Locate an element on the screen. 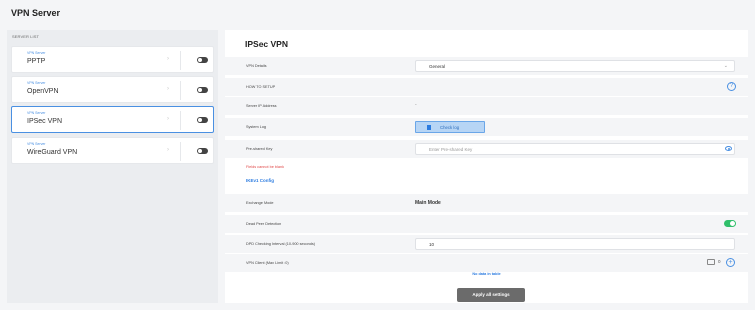  server-card-name: WireGuard VPN is located at coordinates (52, 152).